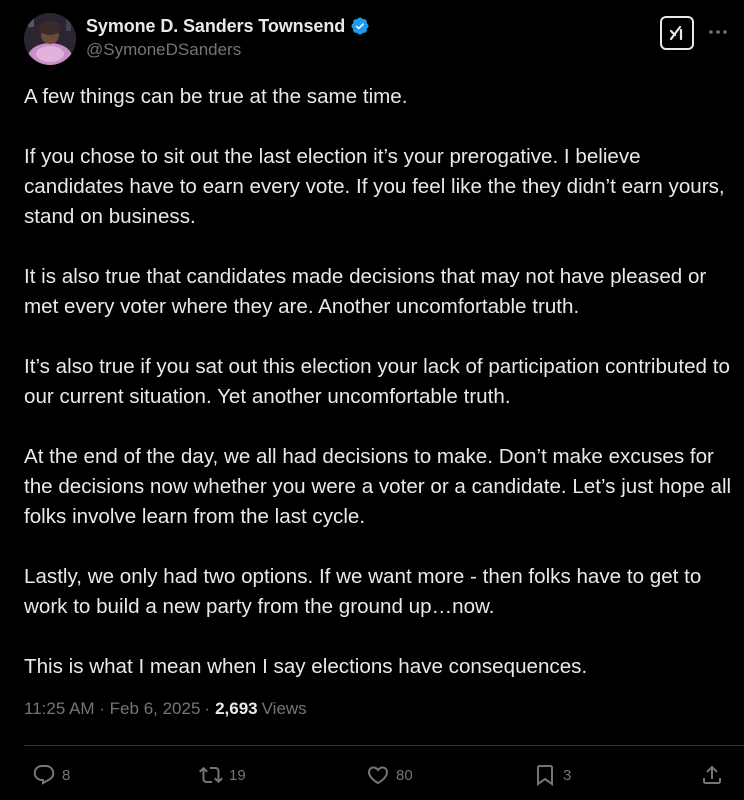 This screenshot has height=800, width=744. Describe the element at coordinates (545, 775) in the screenshot. I see `bookmark-icon` at that location.